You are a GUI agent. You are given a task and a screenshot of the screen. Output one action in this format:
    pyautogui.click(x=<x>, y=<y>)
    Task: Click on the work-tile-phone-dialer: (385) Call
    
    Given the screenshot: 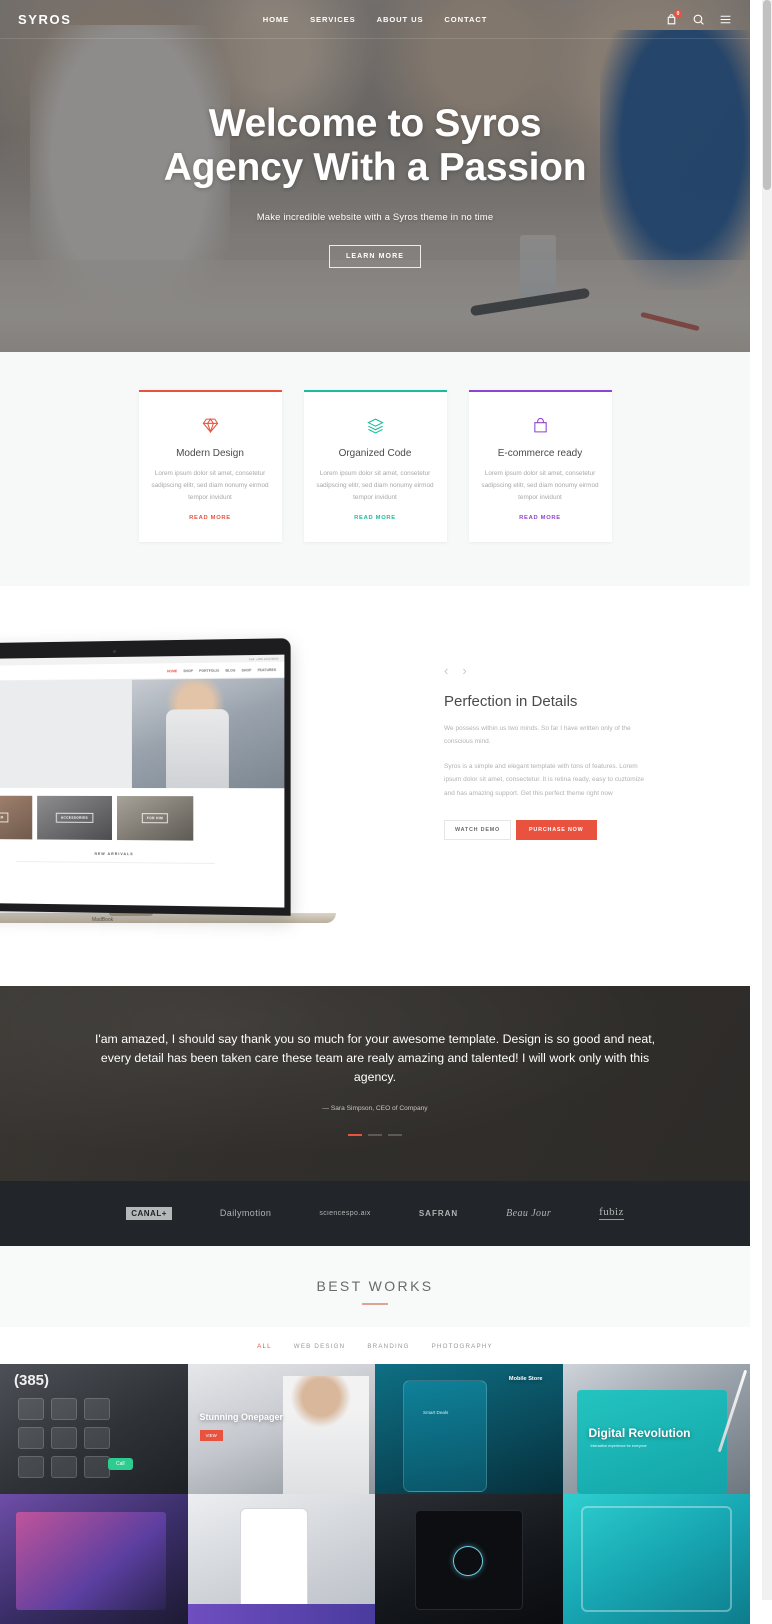 What is the action you would take?
    pyautogui.click(x=94, y=1428)
    